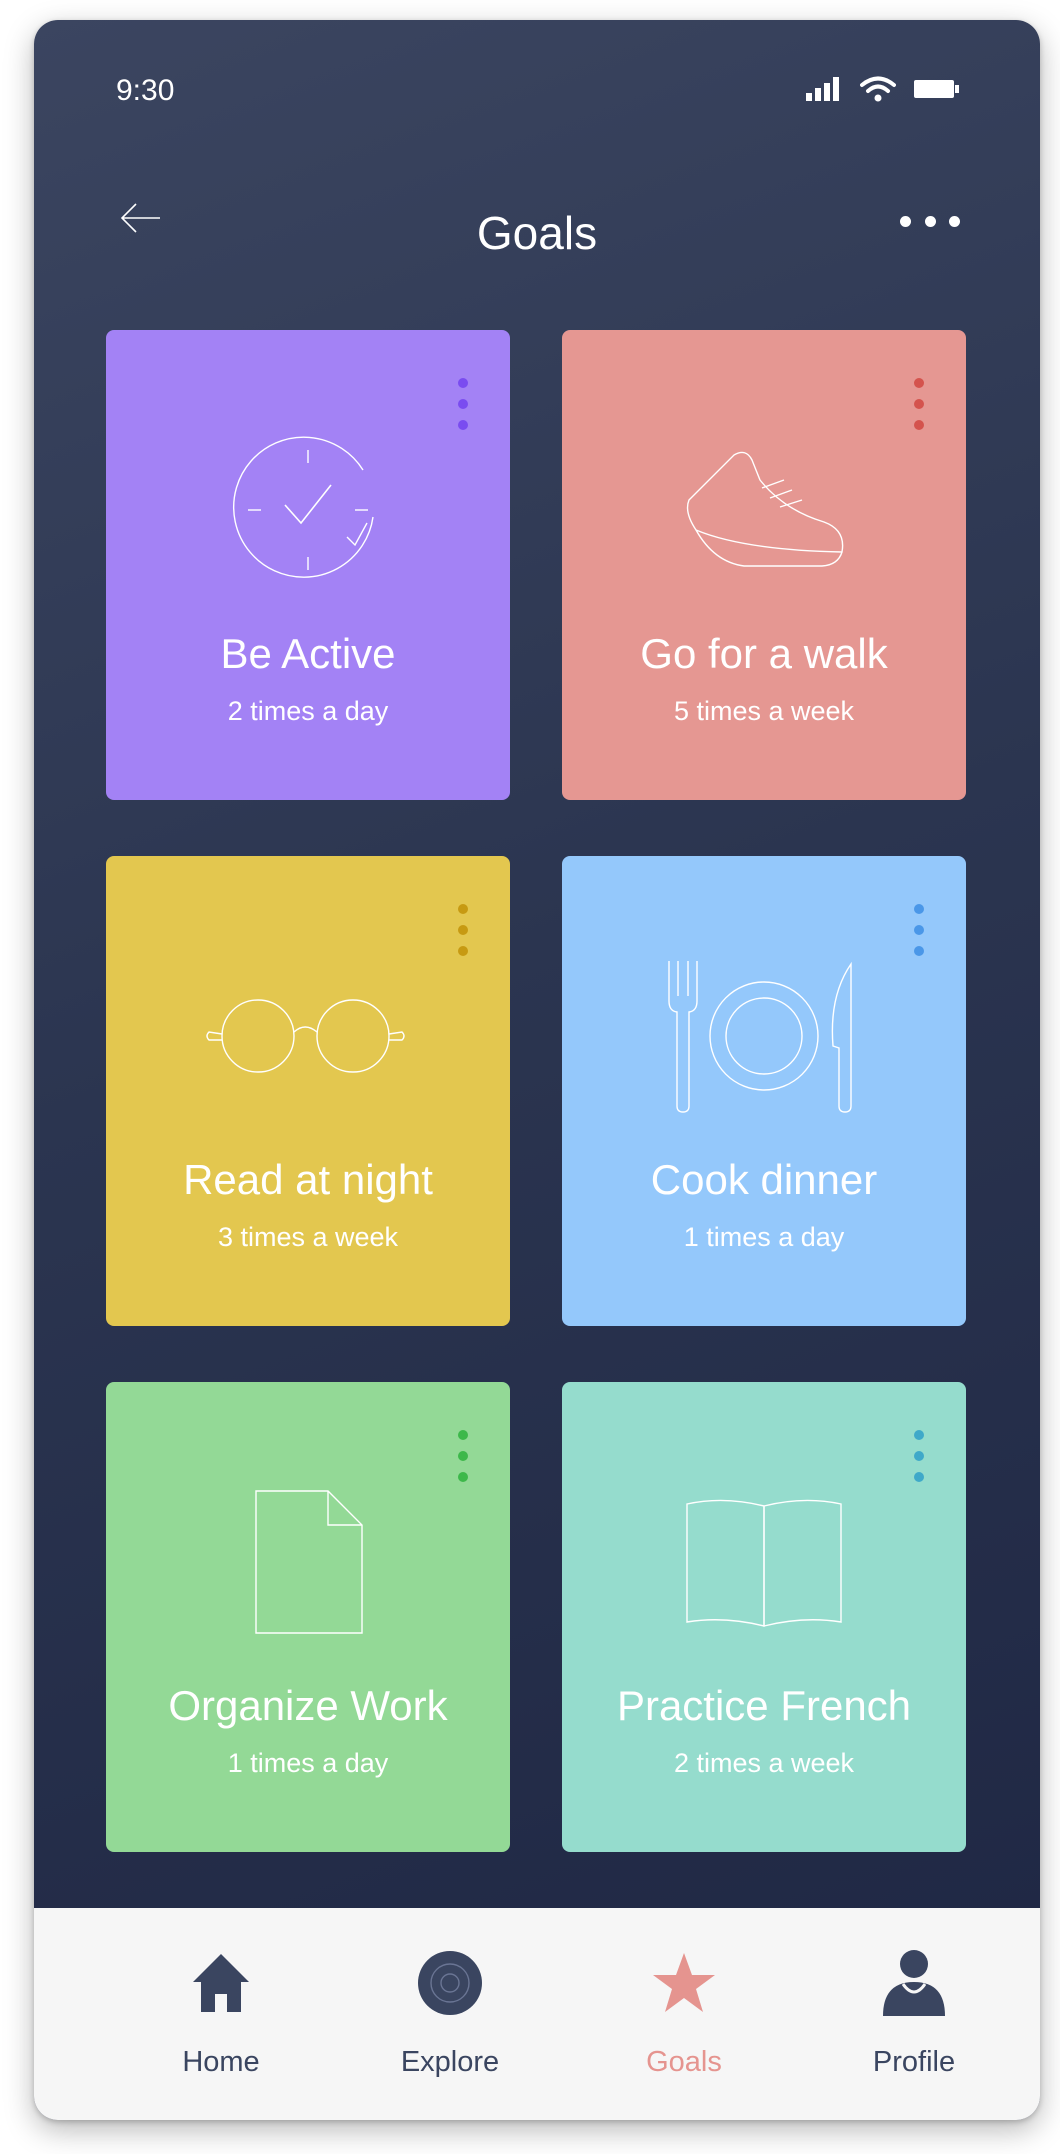  Describe the element at coordinates (308, 1237) in the screenshot. I see `card-frequency: 3 times a week` at that location.